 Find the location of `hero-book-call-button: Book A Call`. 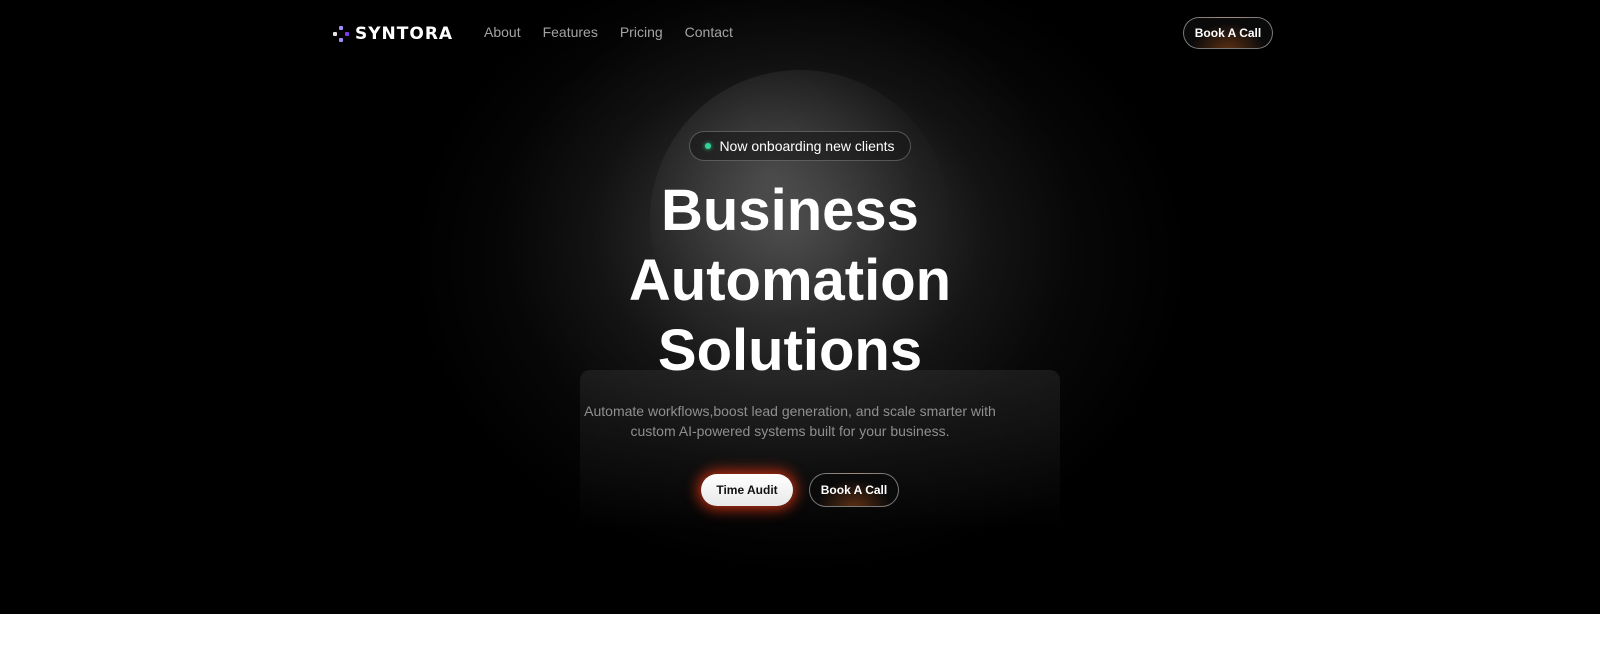

hero-book-call-button: Book A Call is located at coordinates (854, 490).